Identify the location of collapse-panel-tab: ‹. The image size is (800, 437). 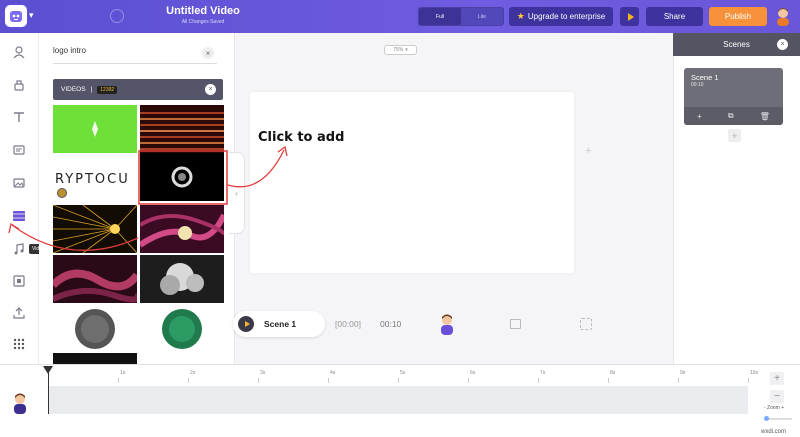
(237, 193).